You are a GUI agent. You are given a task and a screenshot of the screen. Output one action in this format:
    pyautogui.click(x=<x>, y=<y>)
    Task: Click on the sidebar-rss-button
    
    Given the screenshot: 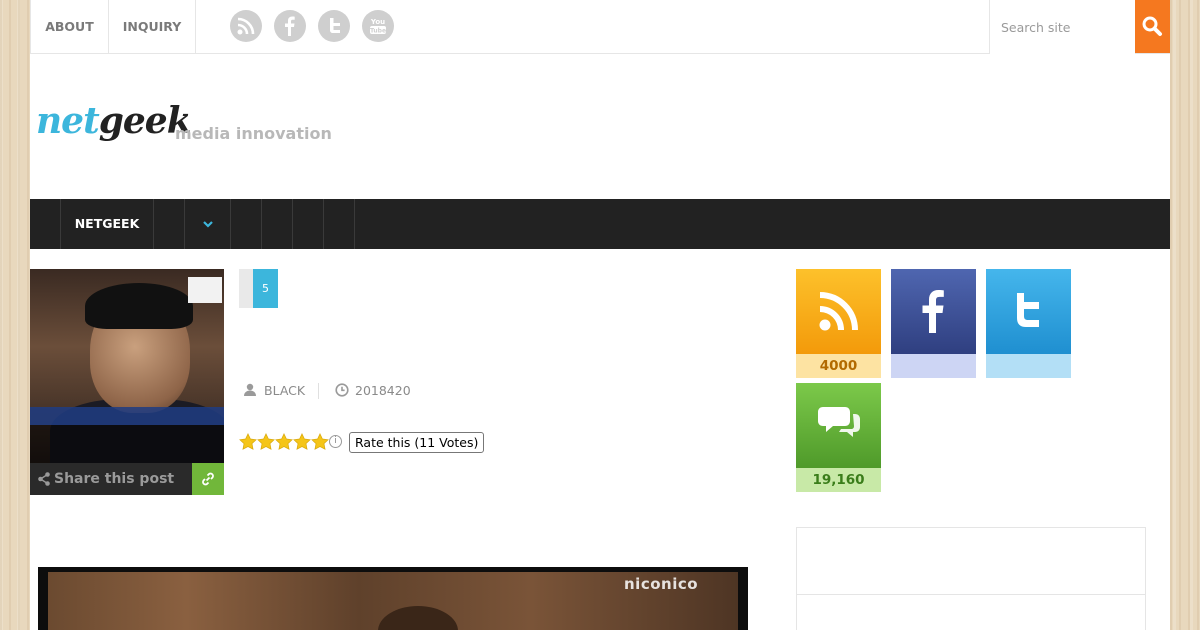 What is the action you would take?
    pyautogui.click(x=838, y=311)
    